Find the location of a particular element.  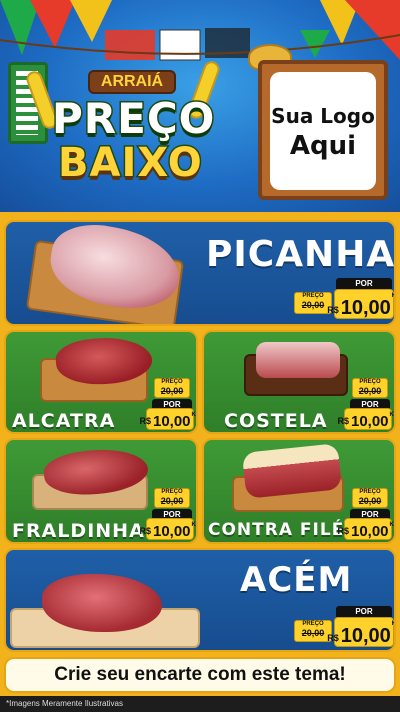

product-card-acem: ACÉM PREÇO 20,00 POR R$ 10,00 KG is located at coordinates (200, 600).